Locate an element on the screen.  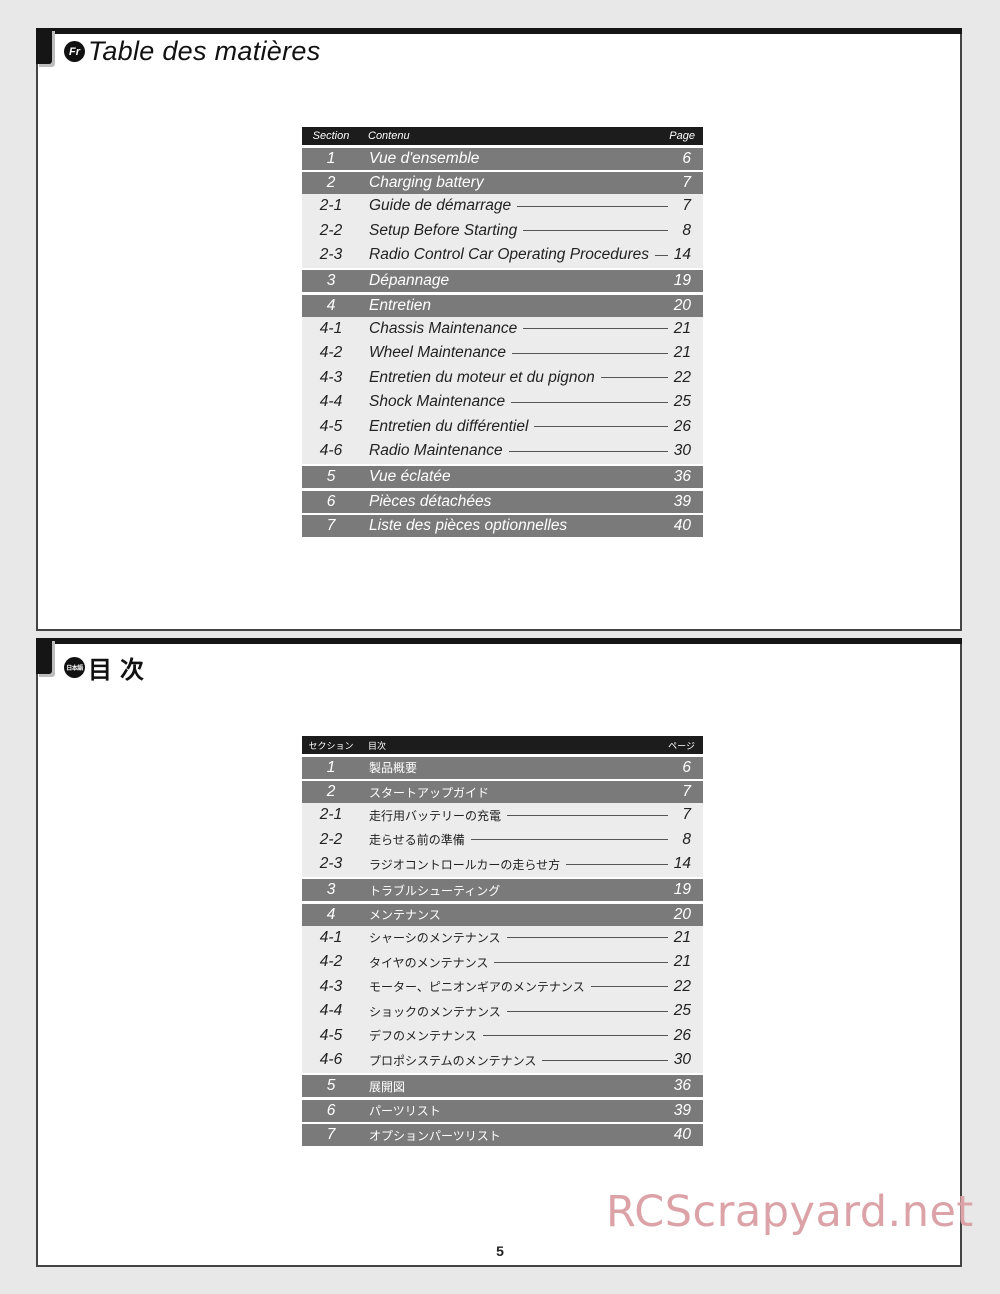
toc-subsection-row: 2-1 Guide de démarrage 7 is located at coordinates (502, 206).